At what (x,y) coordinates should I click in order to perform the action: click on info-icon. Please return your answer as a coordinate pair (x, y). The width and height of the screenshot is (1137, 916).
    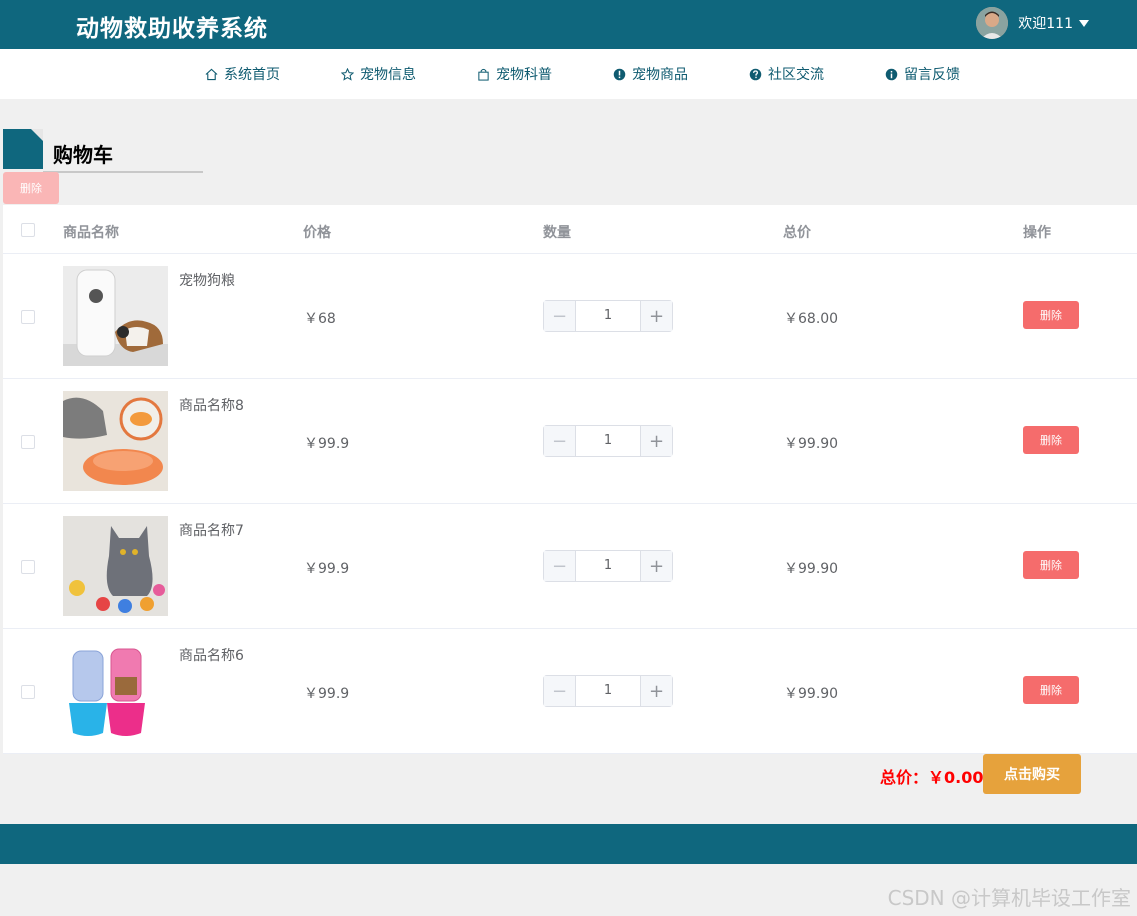
    Looking at the image, I should click on (891, 74).